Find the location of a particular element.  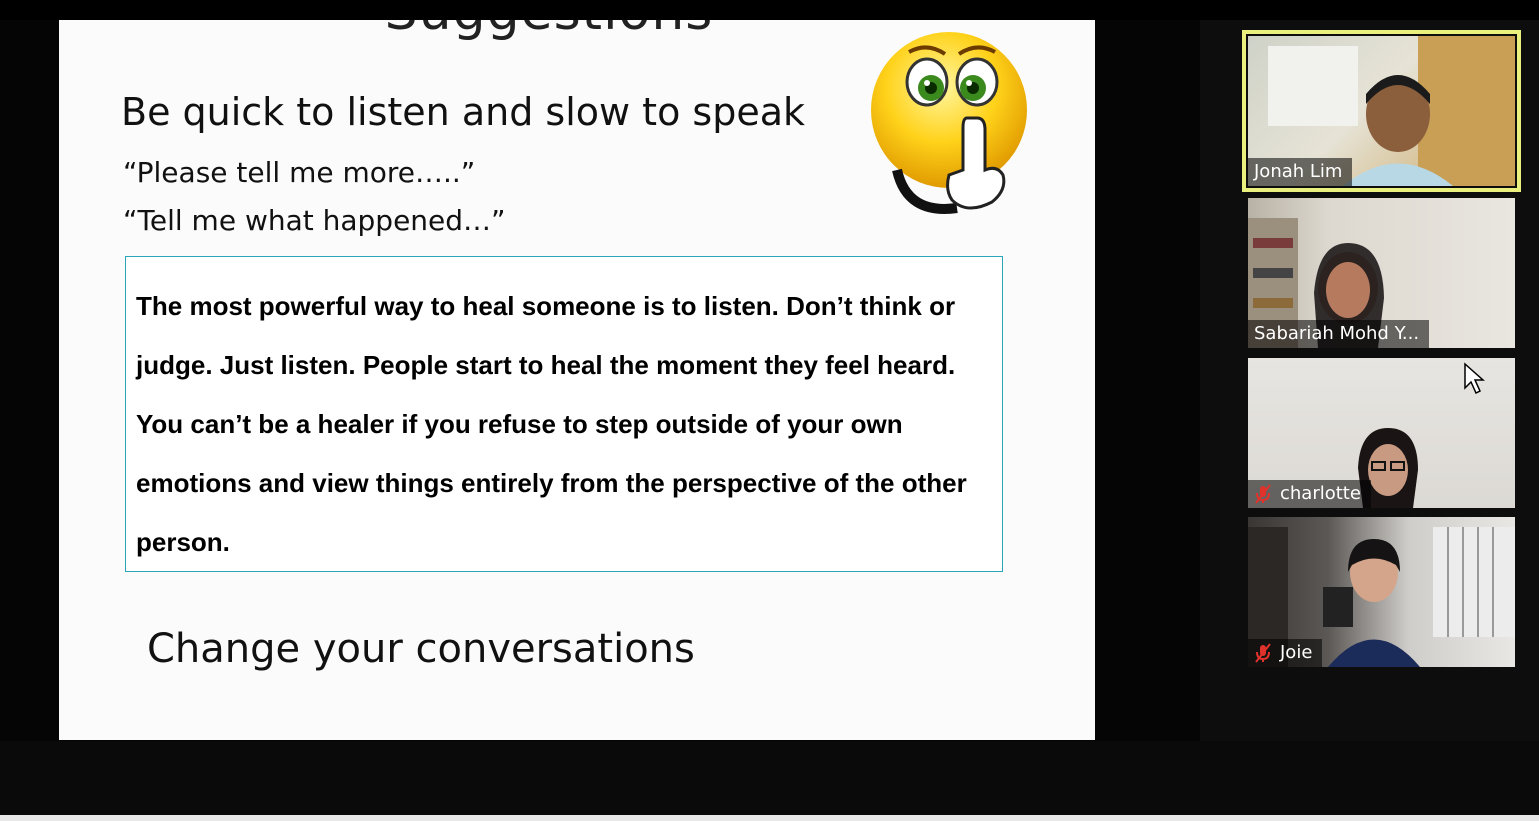

meeting-toolbar is located at coordinates (769, 778).